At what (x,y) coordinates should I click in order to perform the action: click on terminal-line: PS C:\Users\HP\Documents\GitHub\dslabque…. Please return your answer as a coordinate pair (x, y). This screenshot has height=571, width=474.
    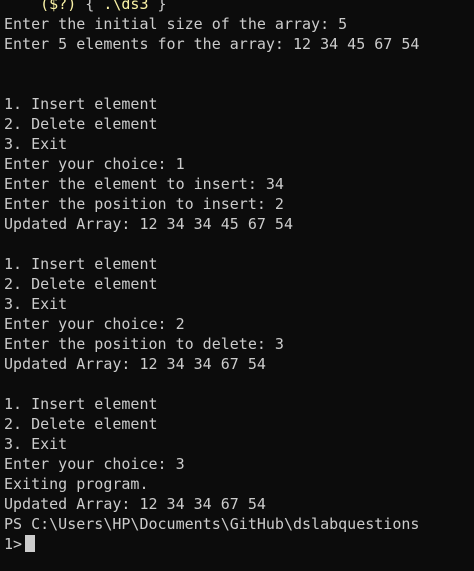
    Looking at the image, I should click on (212, 524).